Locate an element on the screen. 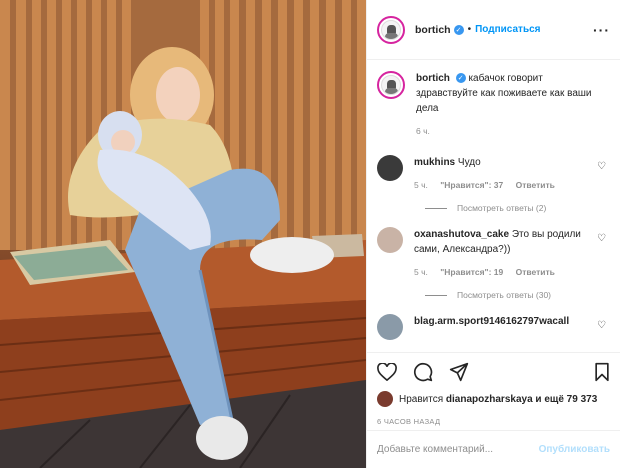  comment-input is located at coordinates (458, 449).